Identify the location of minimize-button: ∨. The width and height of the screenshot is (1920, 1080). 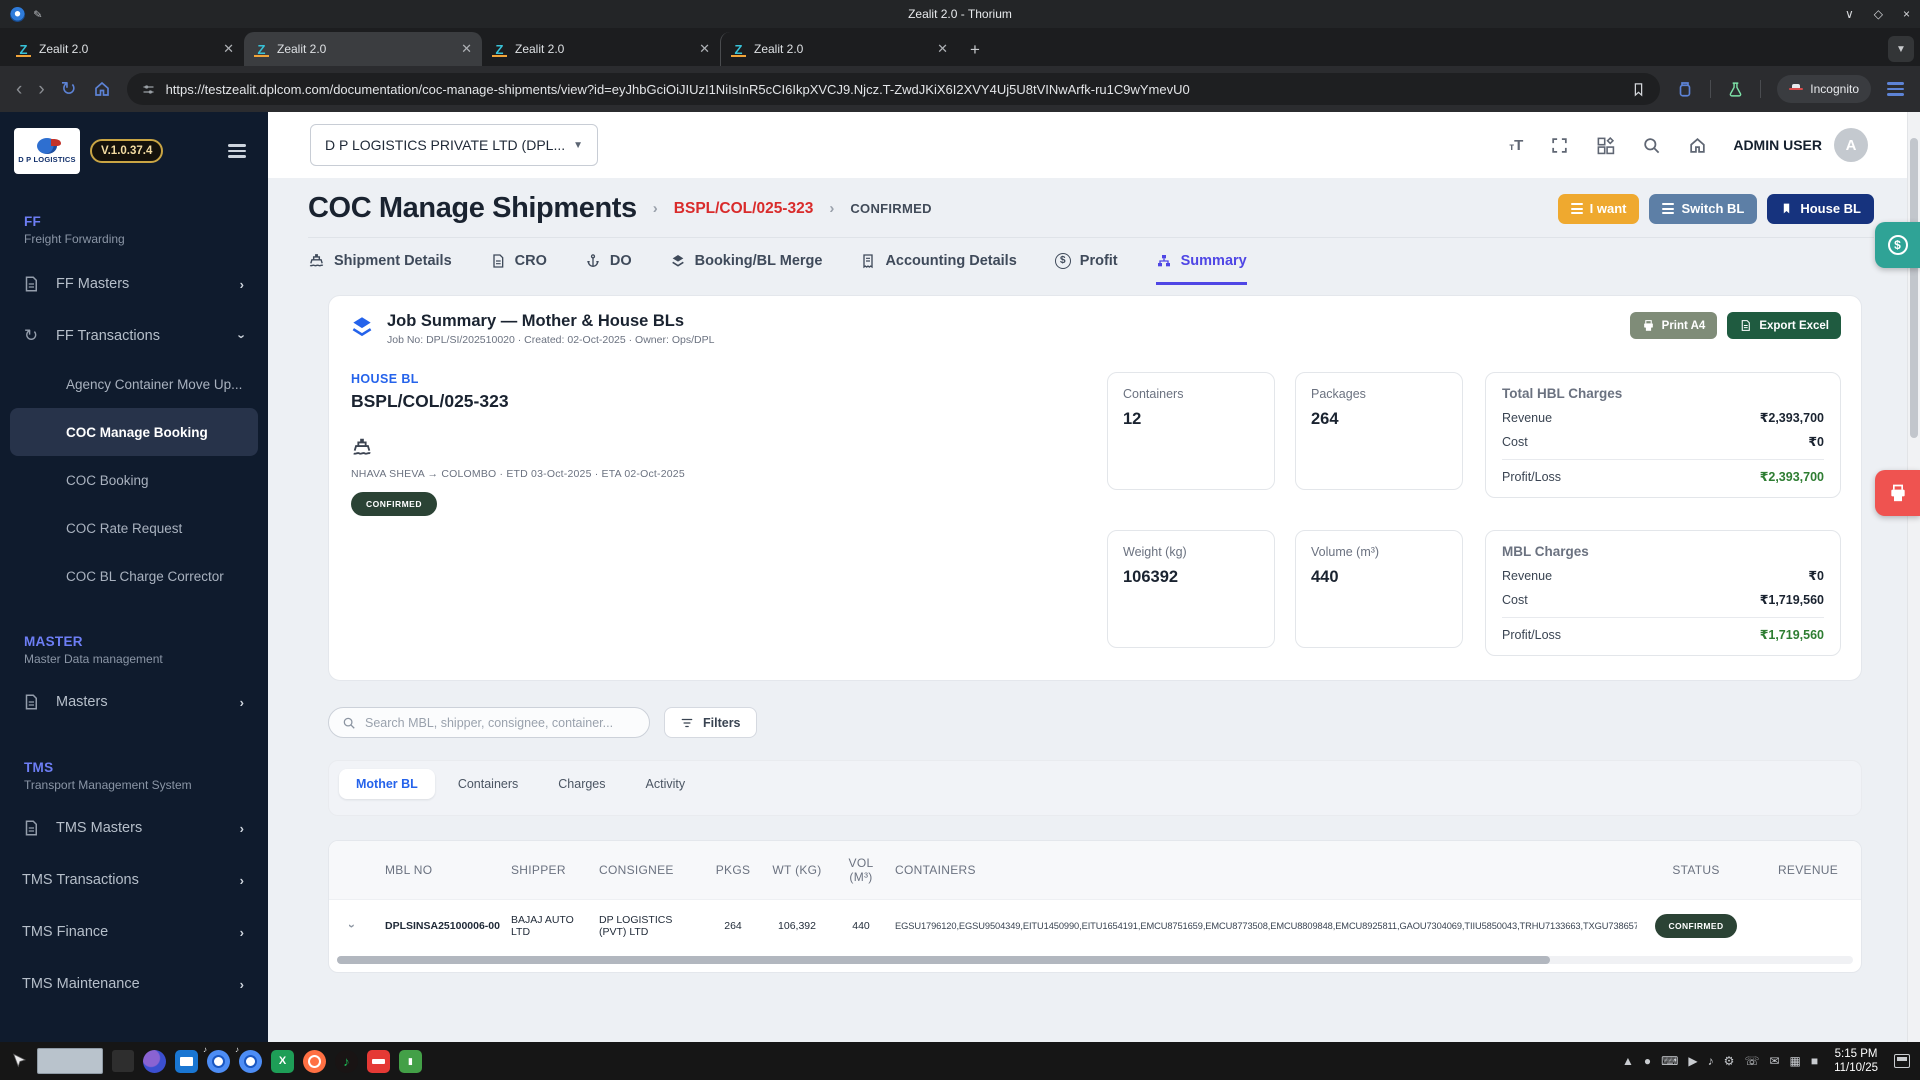
(1849, 14).